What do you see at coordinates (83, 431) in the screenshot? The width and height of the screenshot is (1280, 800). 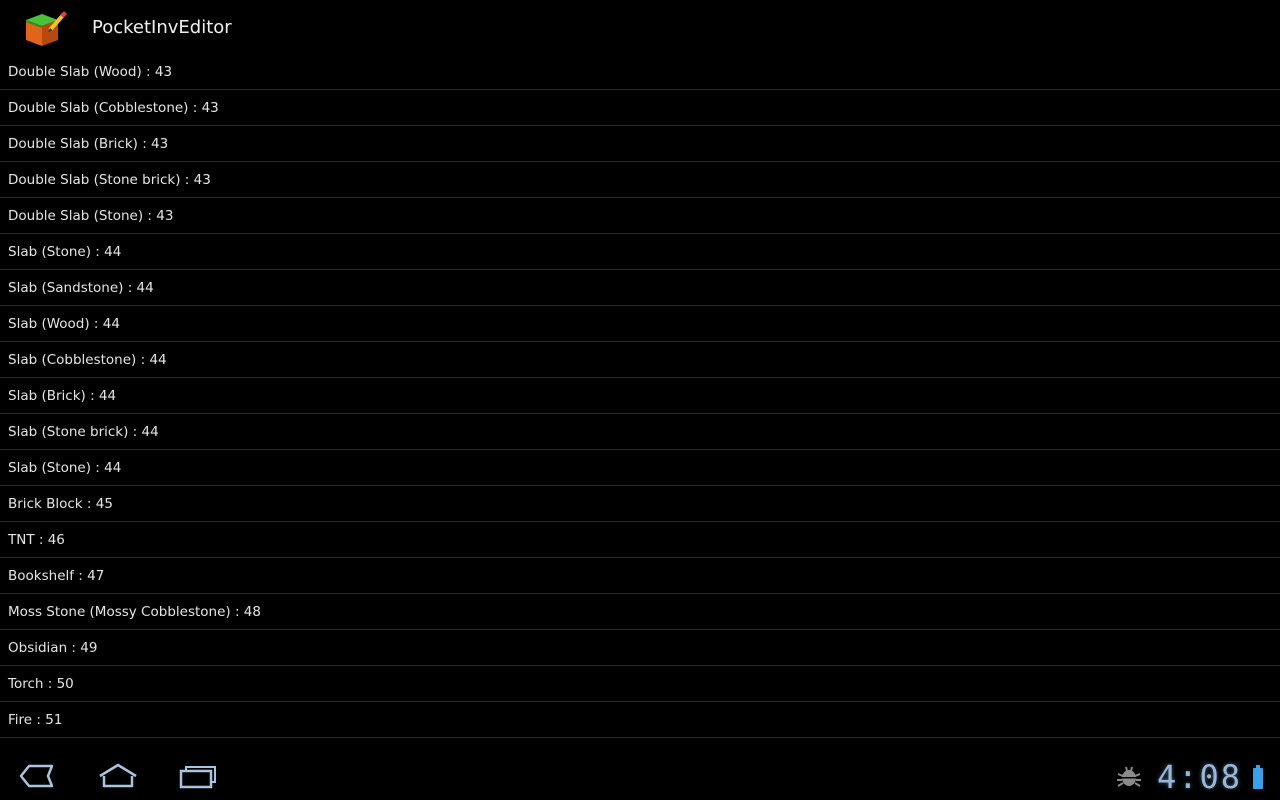 I see `list-item-label: Slab (Stone brick) : 44` at bounding box center [83, 431].